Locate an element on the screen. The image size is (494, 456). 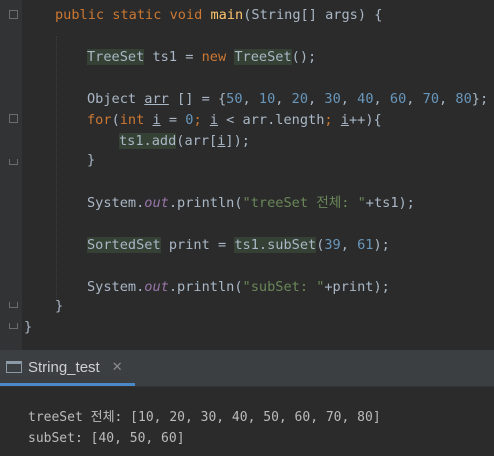
number-literal: 40 is located at coordinates (365, 99).